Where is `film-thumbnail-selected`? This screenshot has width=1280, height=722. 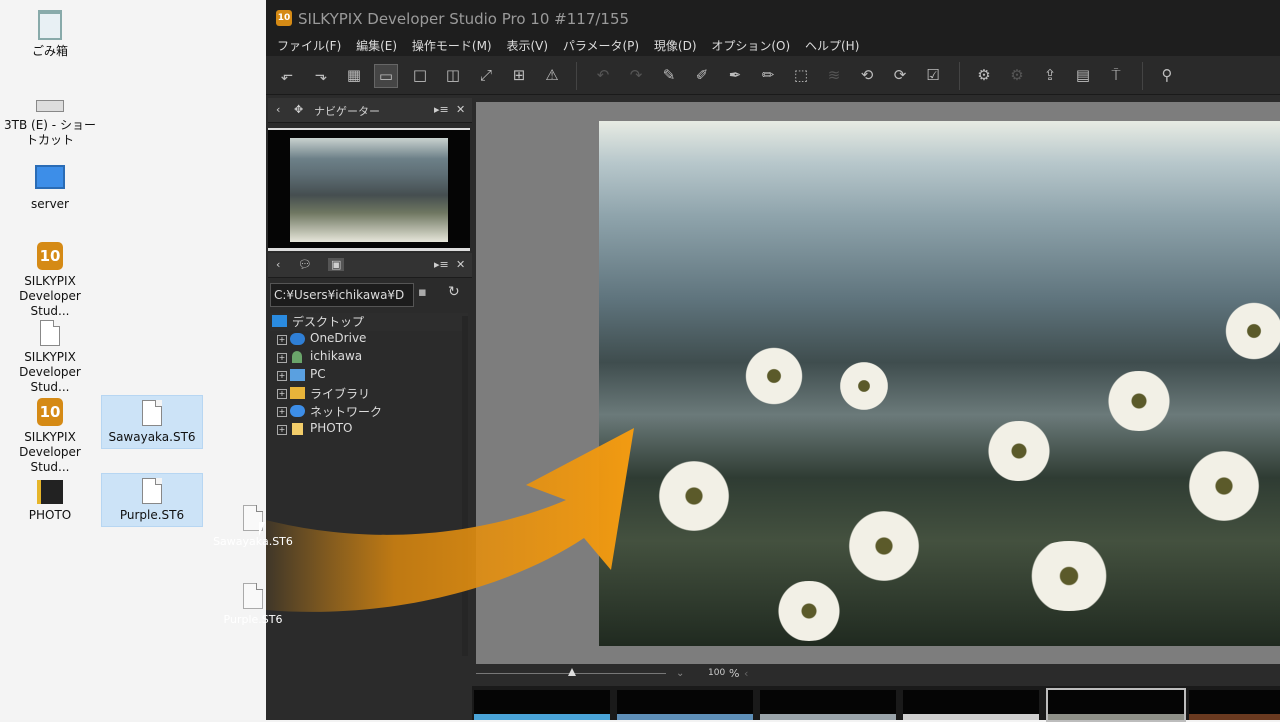
film-thumbnail-selected is located at coordinates (1116, 705).